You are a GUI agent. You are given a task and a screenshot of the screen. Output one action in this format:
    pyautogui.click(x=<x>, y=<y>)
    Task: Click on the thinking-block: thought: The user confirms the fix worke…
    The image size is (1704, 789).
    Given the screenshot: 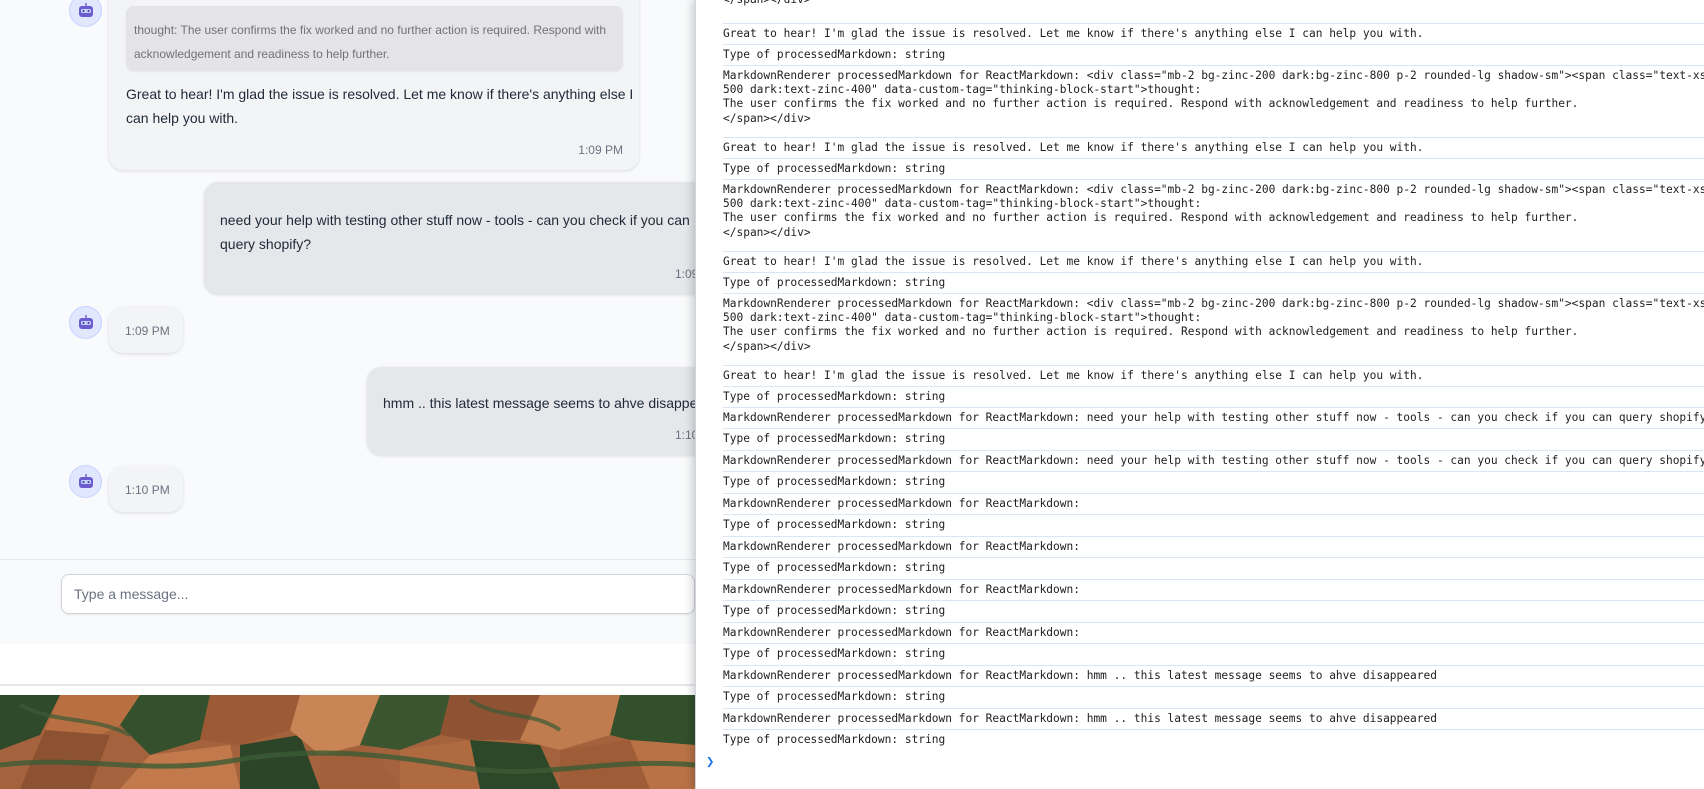 What is the action you would take?
    pyautogui.click(x=374, y=38)
    